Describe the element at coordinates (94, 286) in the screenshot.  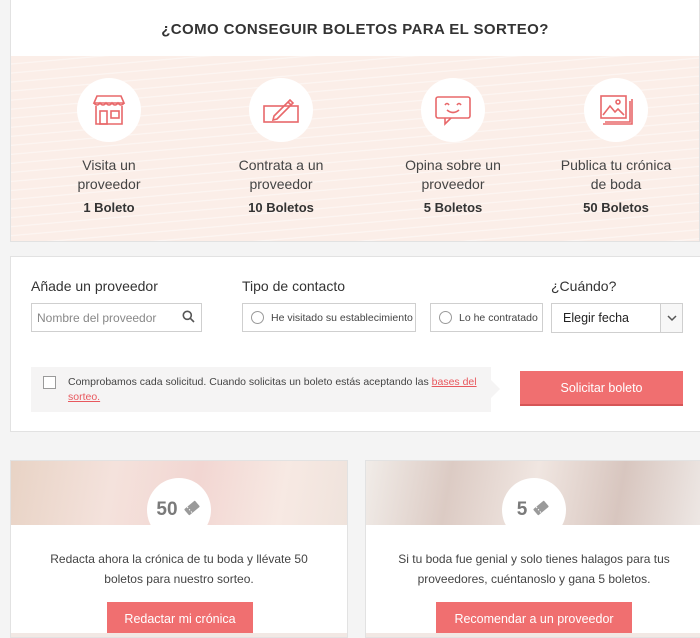
I see `provider-label: Añade un proveedor` at that location.